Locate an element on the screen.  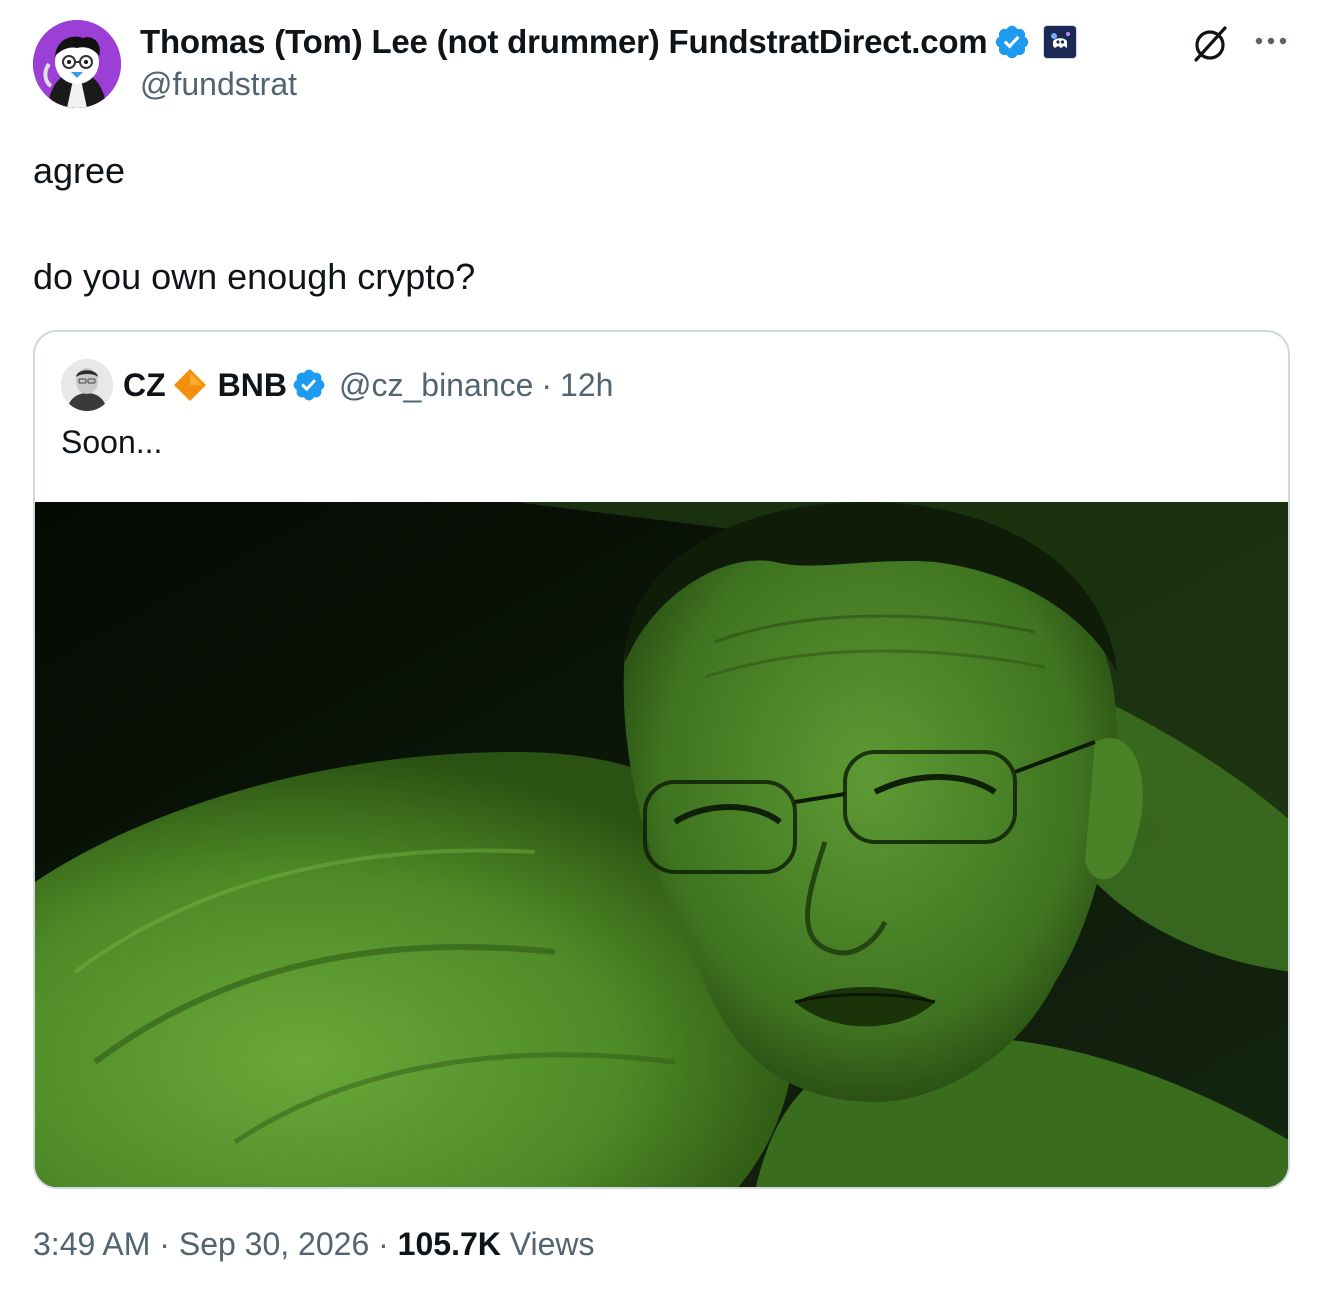
quoted-verified-badge-icon is located at coordinates (309, 385).